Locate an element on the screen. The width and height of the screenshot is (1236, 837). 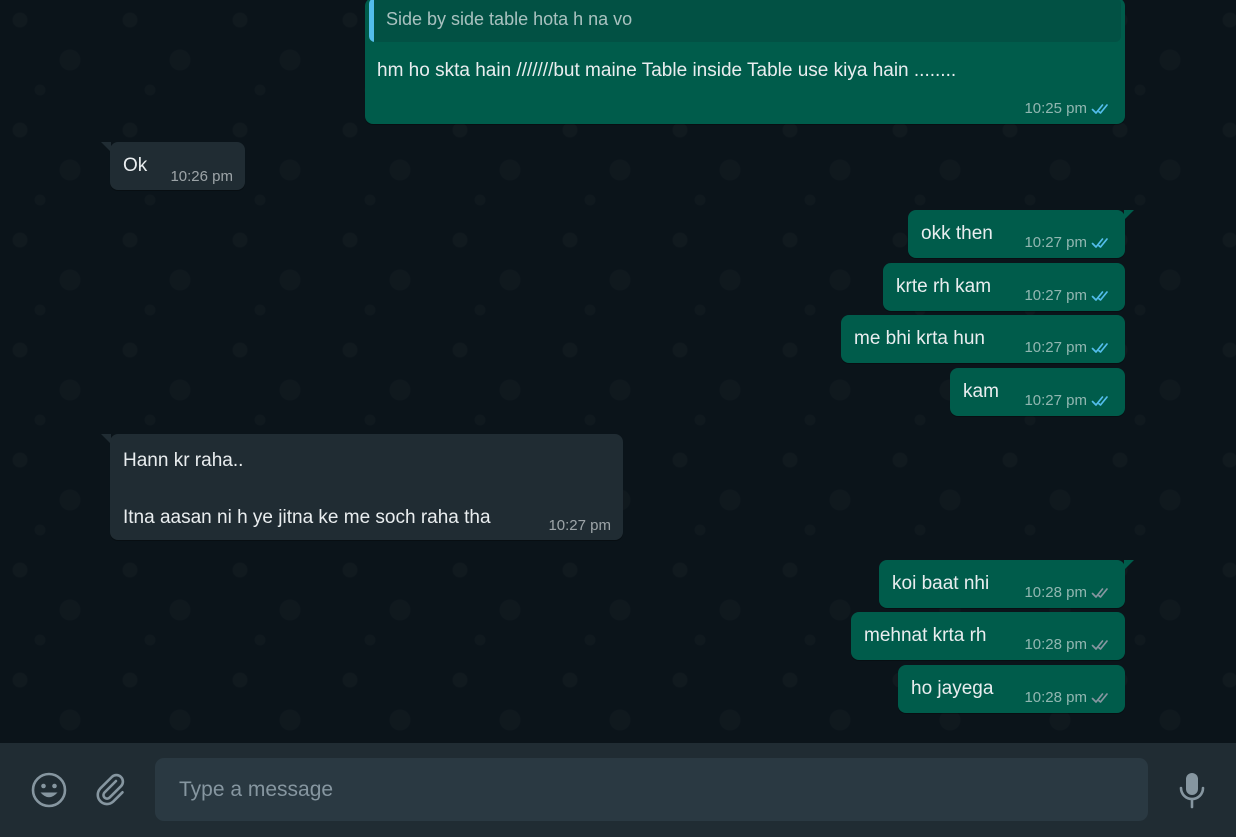
message-outgoing: mehnat krta rh 10:28 pm is located at coordinates (988, 636).